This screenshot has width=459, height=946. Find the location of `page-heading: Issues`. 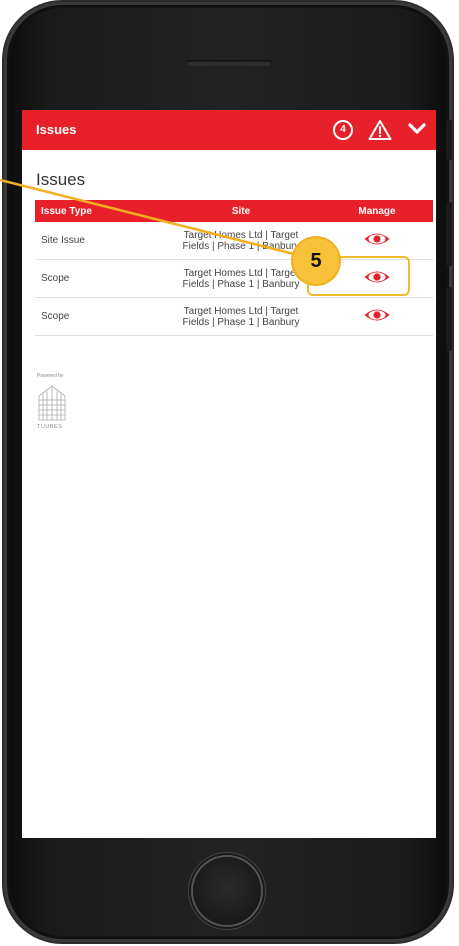

page-heading: Issues is located at coordinates (61, 179).